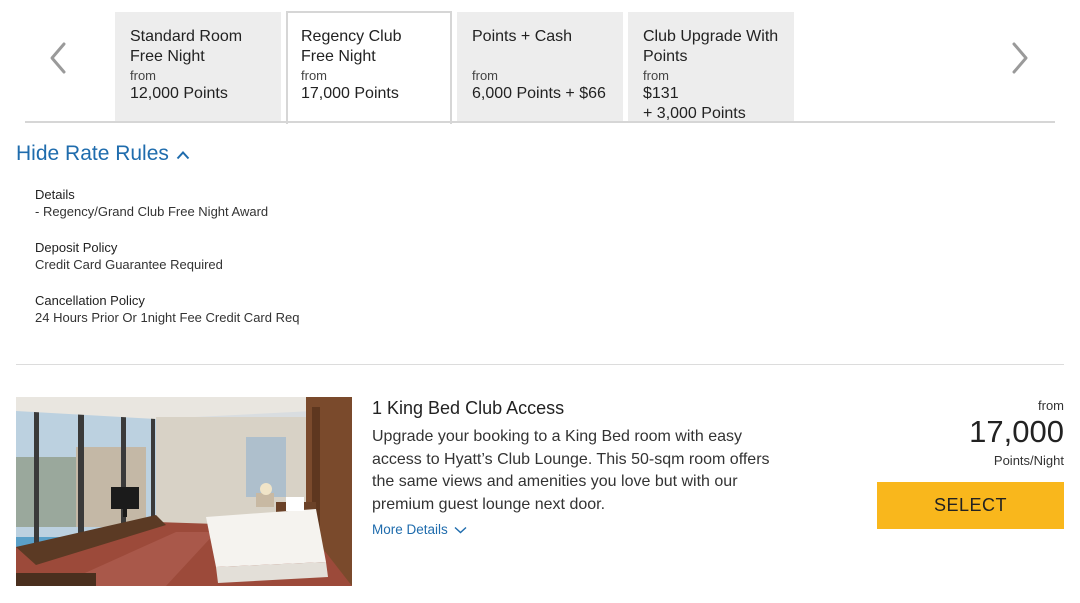 This screenshot has width=1080, height=603. I want to click on price-from-label: from, so click(1051, 405).